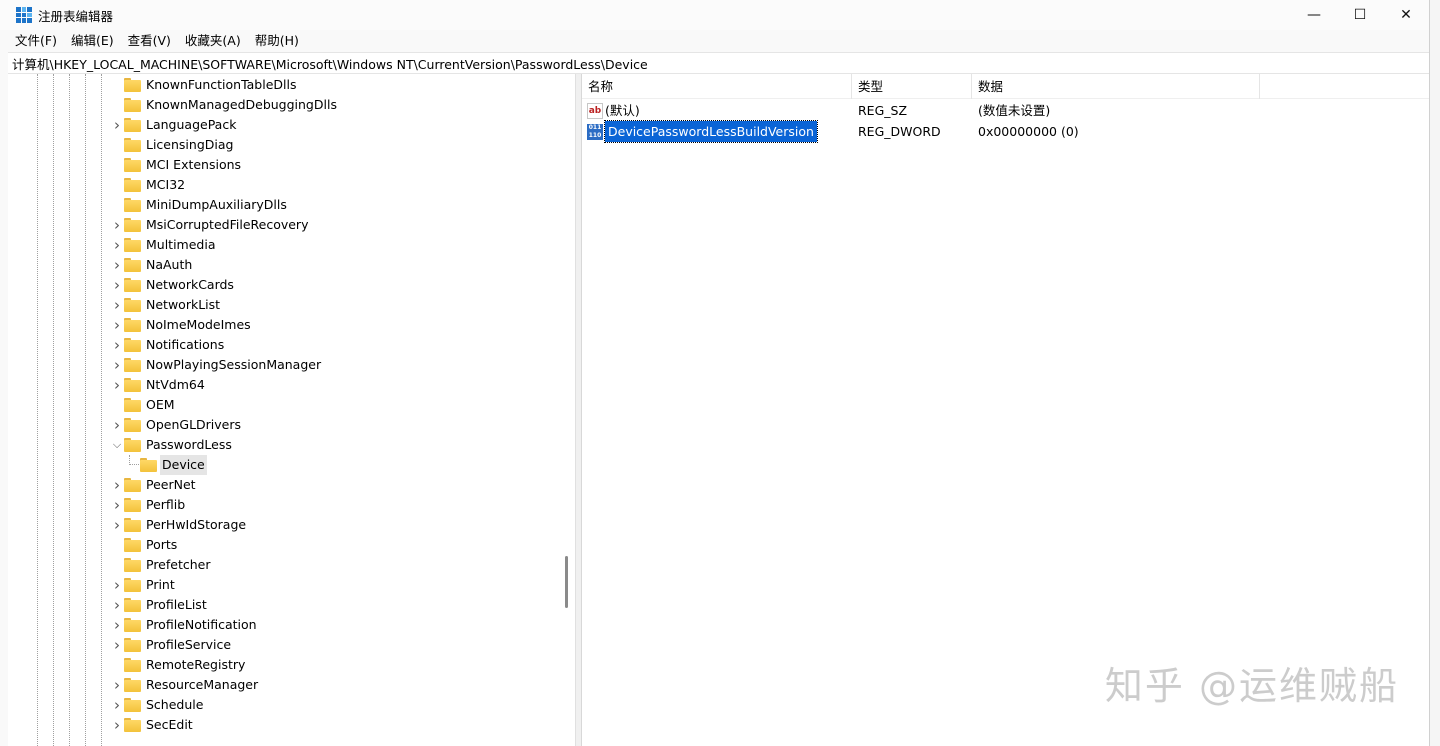 This screenshot has height=746, width=1440. What do you see at coordinates (278, 385) in the screenshot?
I see `tree-item: › NtVdm64` at bounding box center [278, 385].